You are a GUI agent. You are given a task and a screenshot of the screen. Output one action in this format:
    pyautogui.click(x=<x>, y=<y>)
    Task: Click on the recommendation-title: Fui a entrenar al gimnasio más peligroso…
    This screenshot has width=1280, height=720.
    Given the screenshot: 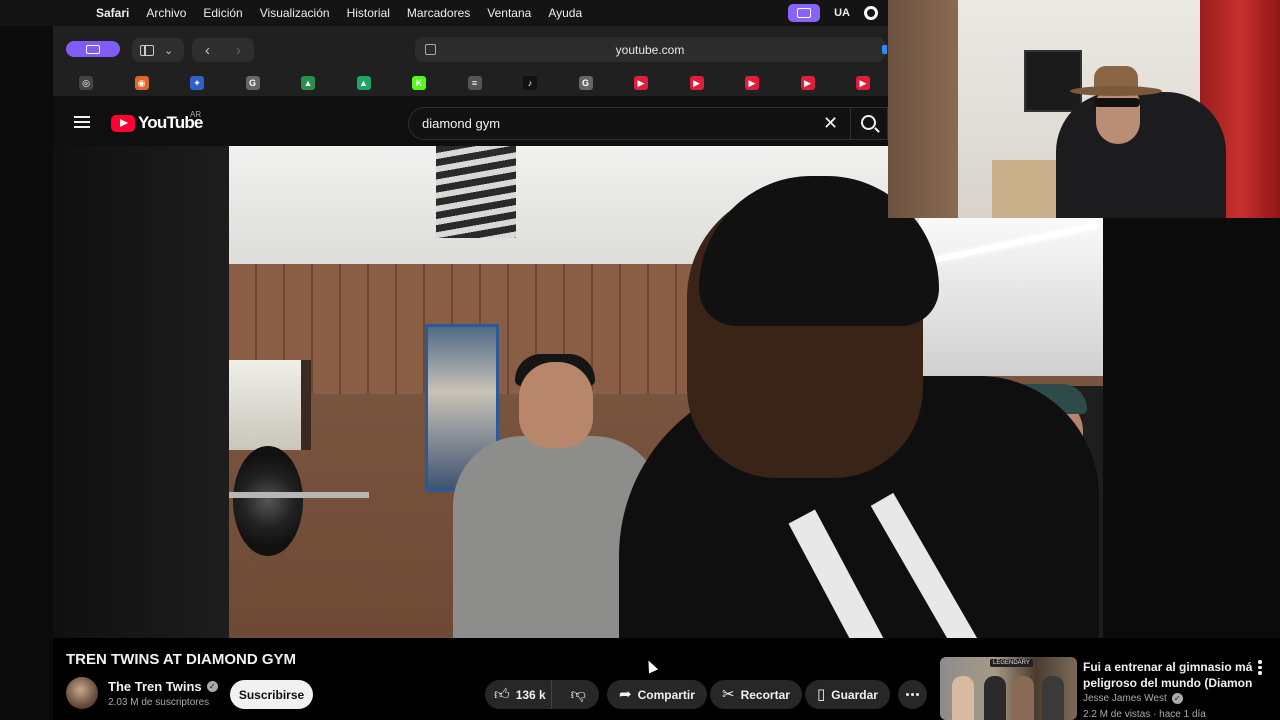 What is the action you would take?
    pyautogui.click(x=1168, y=675)
    